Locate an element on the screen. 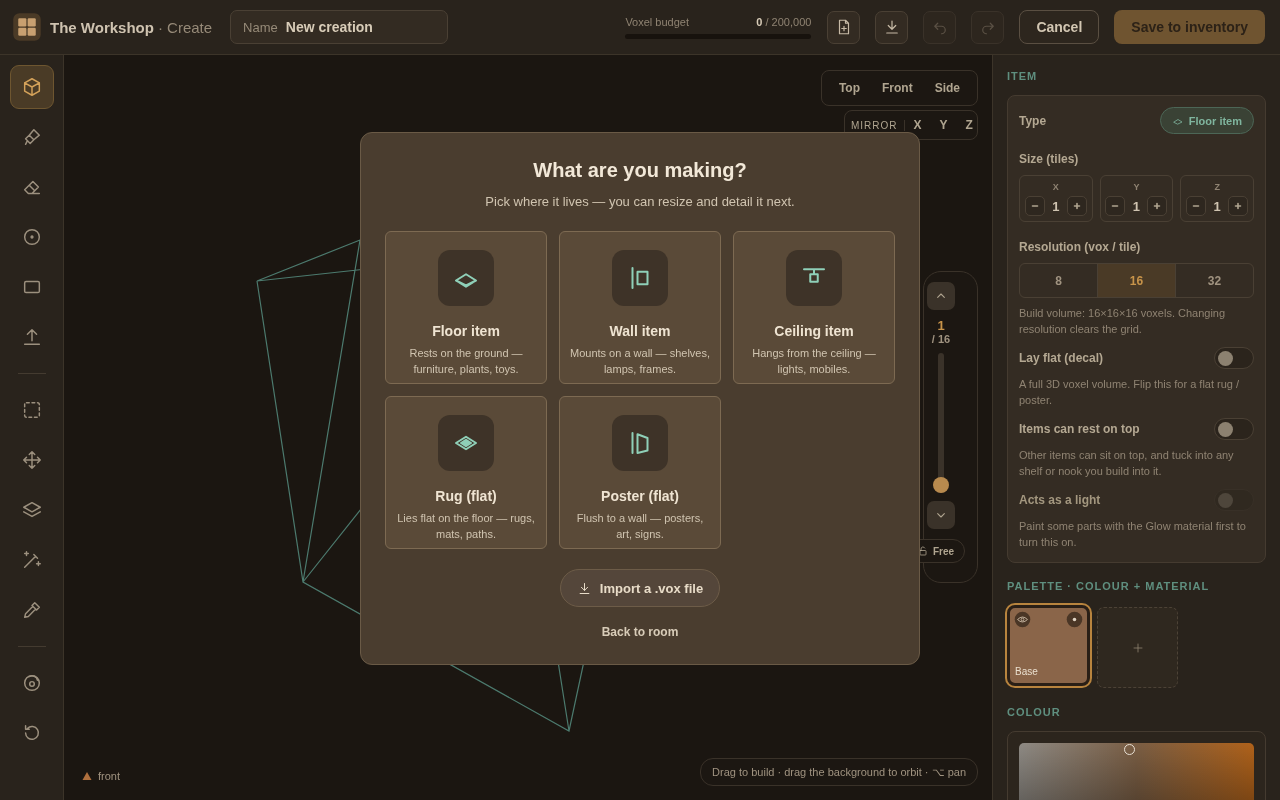  axis-label: front is located at coordinates (109, 776).